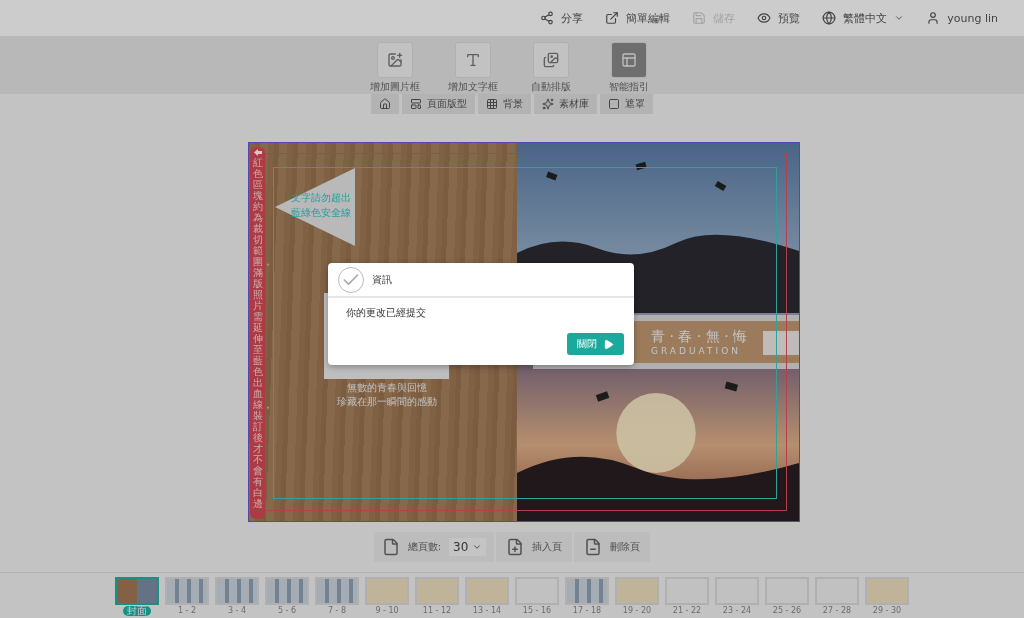 Image resolution: width=1024 pixels, height=618 pixels. Describe the element at coordinates (608, 344) in the screenshot. I see `play-icon` at that location.